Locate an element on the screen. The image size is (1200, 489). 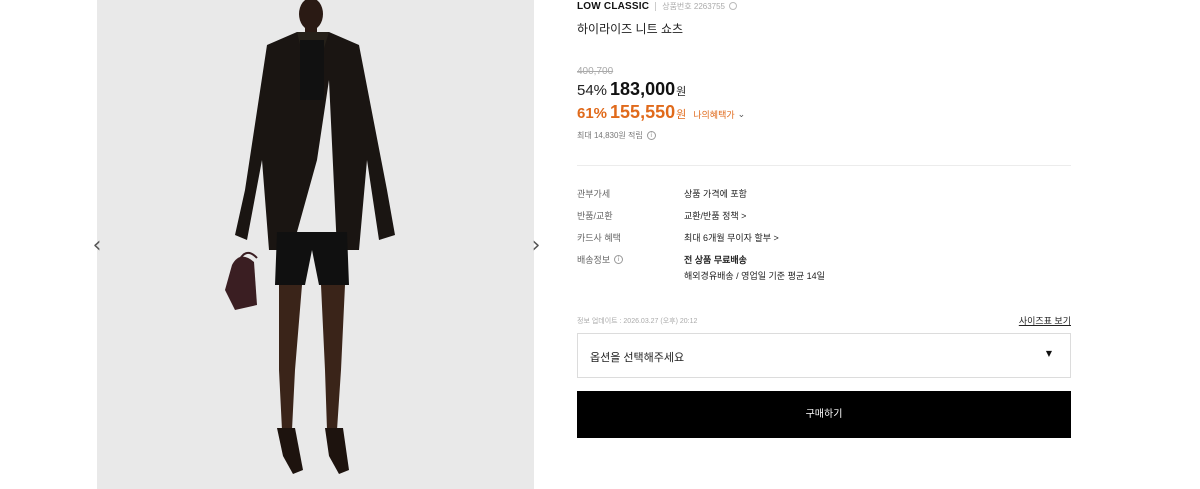
card-benefit-label: 카드사 혜택 is located at coordinates (599, 238).